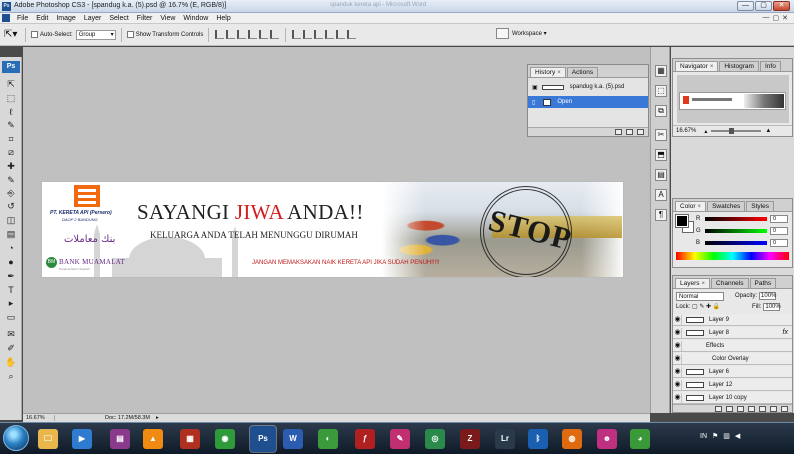 The height and width of the screenshot is (454, 794). What do you see at coordinates (730, 283) in the screenshot?
I see `tab-channels: Channels` at bounding box center [730, 283].